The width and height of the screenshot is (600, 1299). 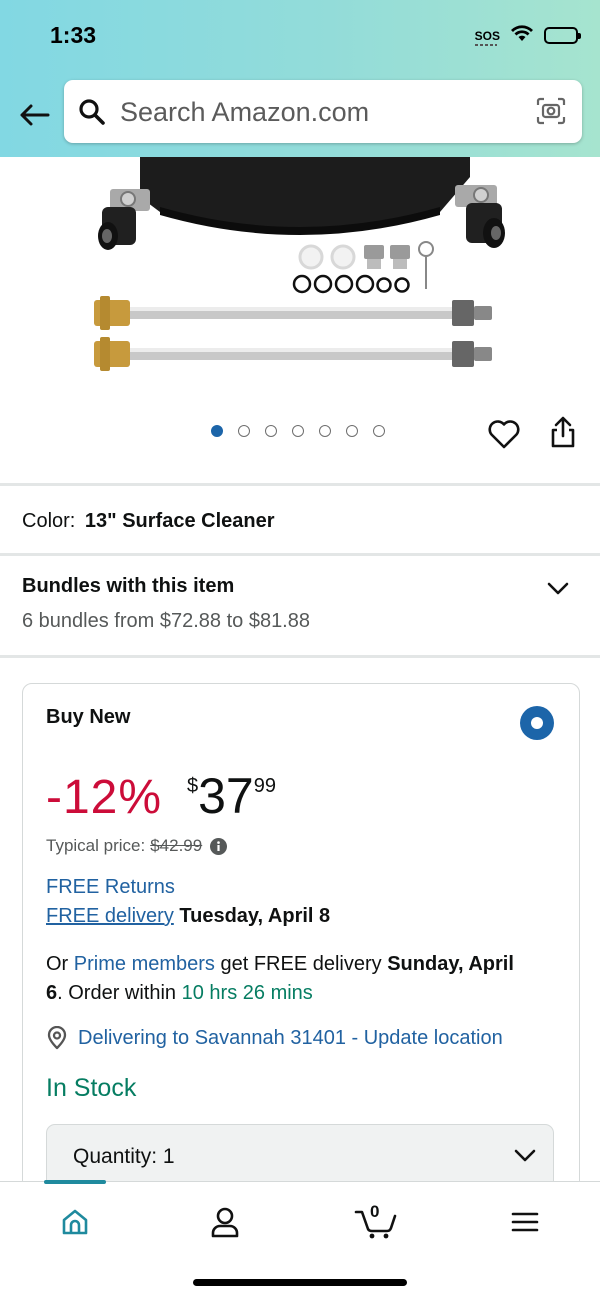 What do you see at coordinates (255, 916) in the screenshot?
I see `delivery-date: Tuesday, April 8` at bounding box center [255, 916].